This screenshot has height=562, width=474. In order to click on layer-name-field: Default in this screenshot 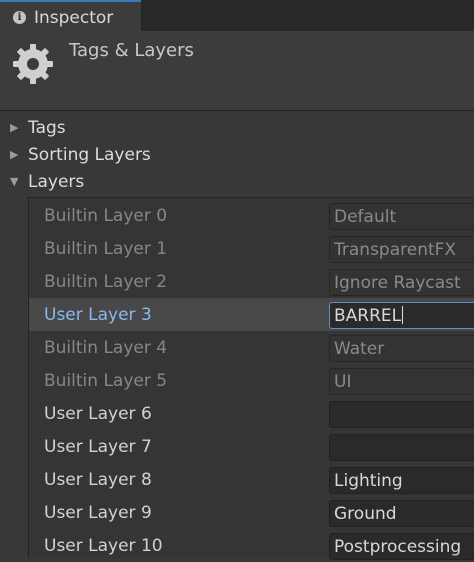, I will do `click(401, 216)`.